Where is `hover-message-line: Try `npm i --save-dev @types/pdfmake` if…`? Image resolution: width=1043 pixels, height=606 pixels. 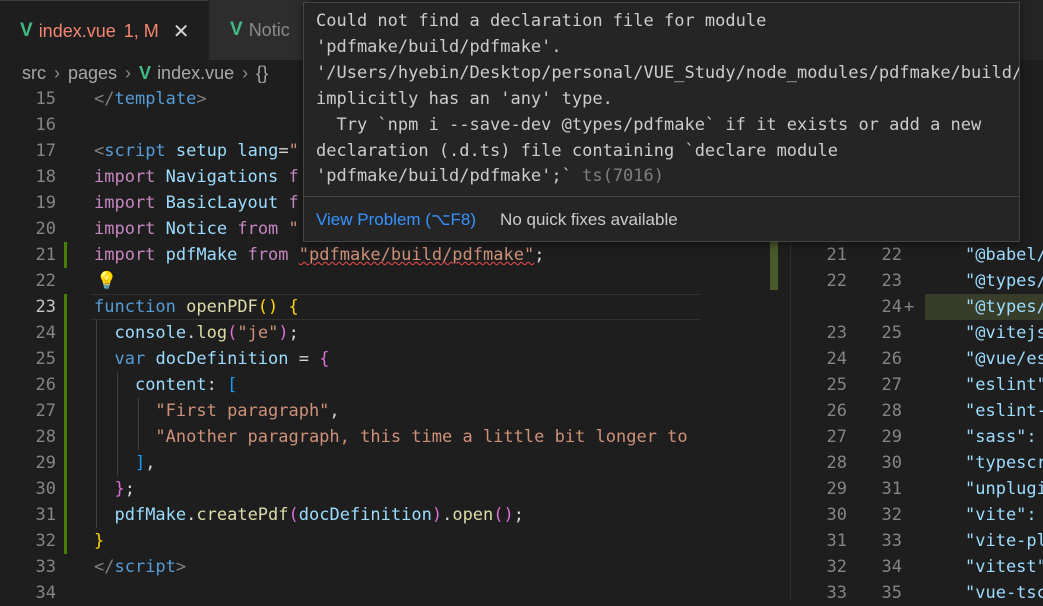 hover-message-line: Try `npm i --save-dev @types/pdfmake` if… is located at coordinates (649, 124).